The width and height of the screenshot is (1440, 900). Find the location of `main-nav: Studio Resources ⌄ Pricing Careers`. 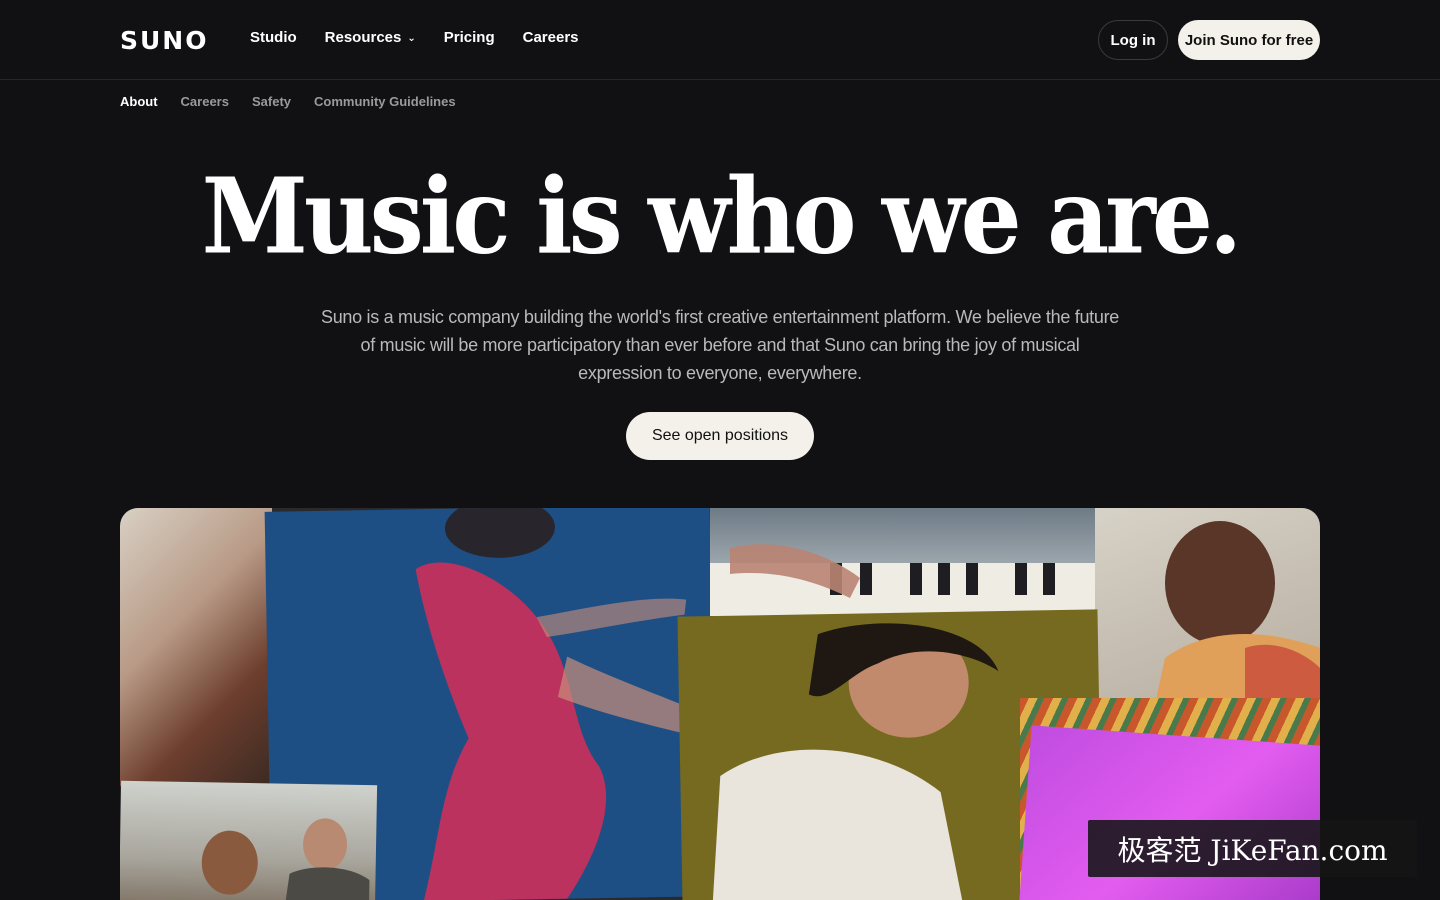

main-nav: Studio Resources ⌄ Pricing Careers is located at coordinates (428, 37).